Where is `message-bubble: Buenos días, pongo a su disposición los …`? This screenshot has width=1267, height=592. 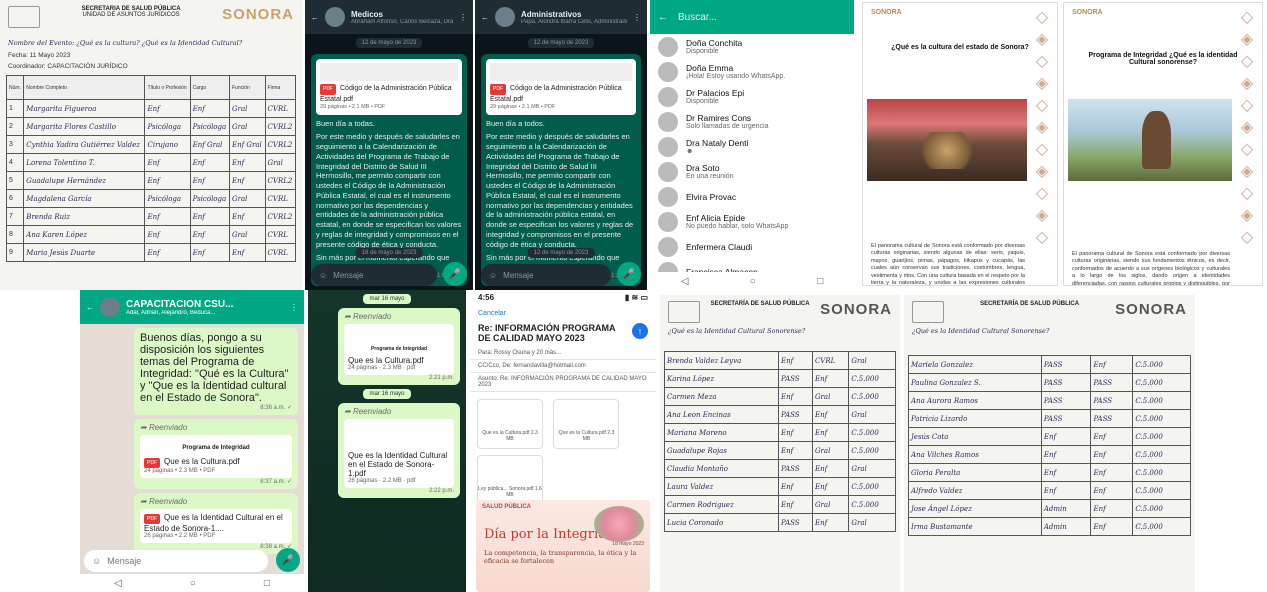 message-bubble: Buenos días, pongo a su disposición los … is located at coordinates (216, 371).